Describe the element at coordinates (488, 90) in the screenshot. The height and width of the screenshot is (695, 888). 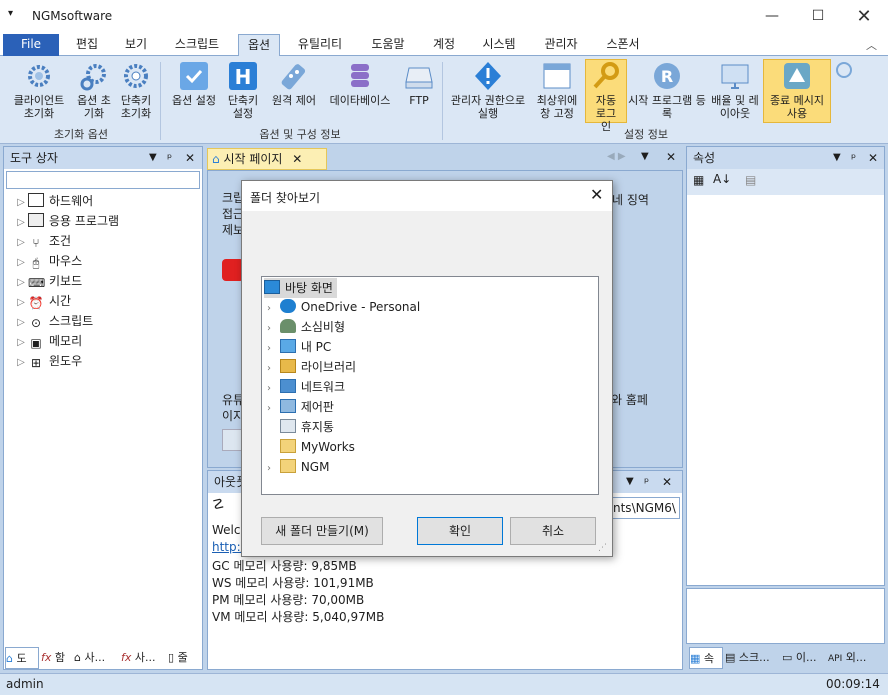
I see `run-as-admin-button: 관리자 권한으로 실행` at that location.